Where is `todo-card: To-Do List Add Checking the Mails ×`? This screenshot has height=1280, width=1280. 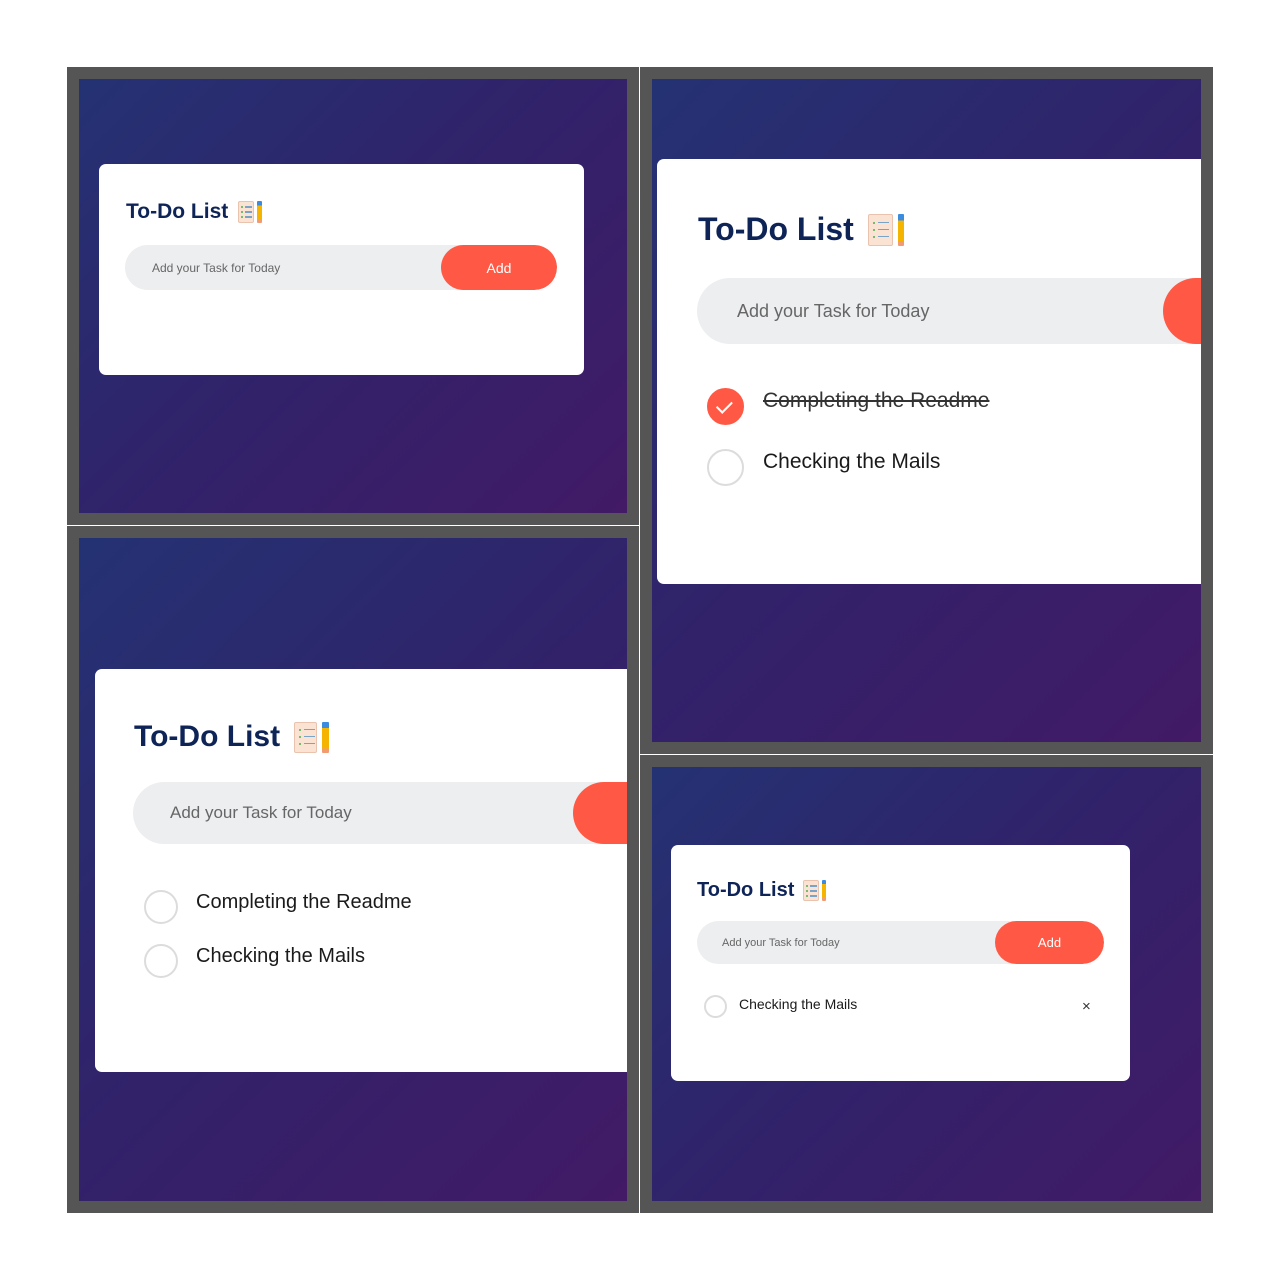 todo-card: To-Do List Add Checking the Mails × is located at coordinates (900, 963).